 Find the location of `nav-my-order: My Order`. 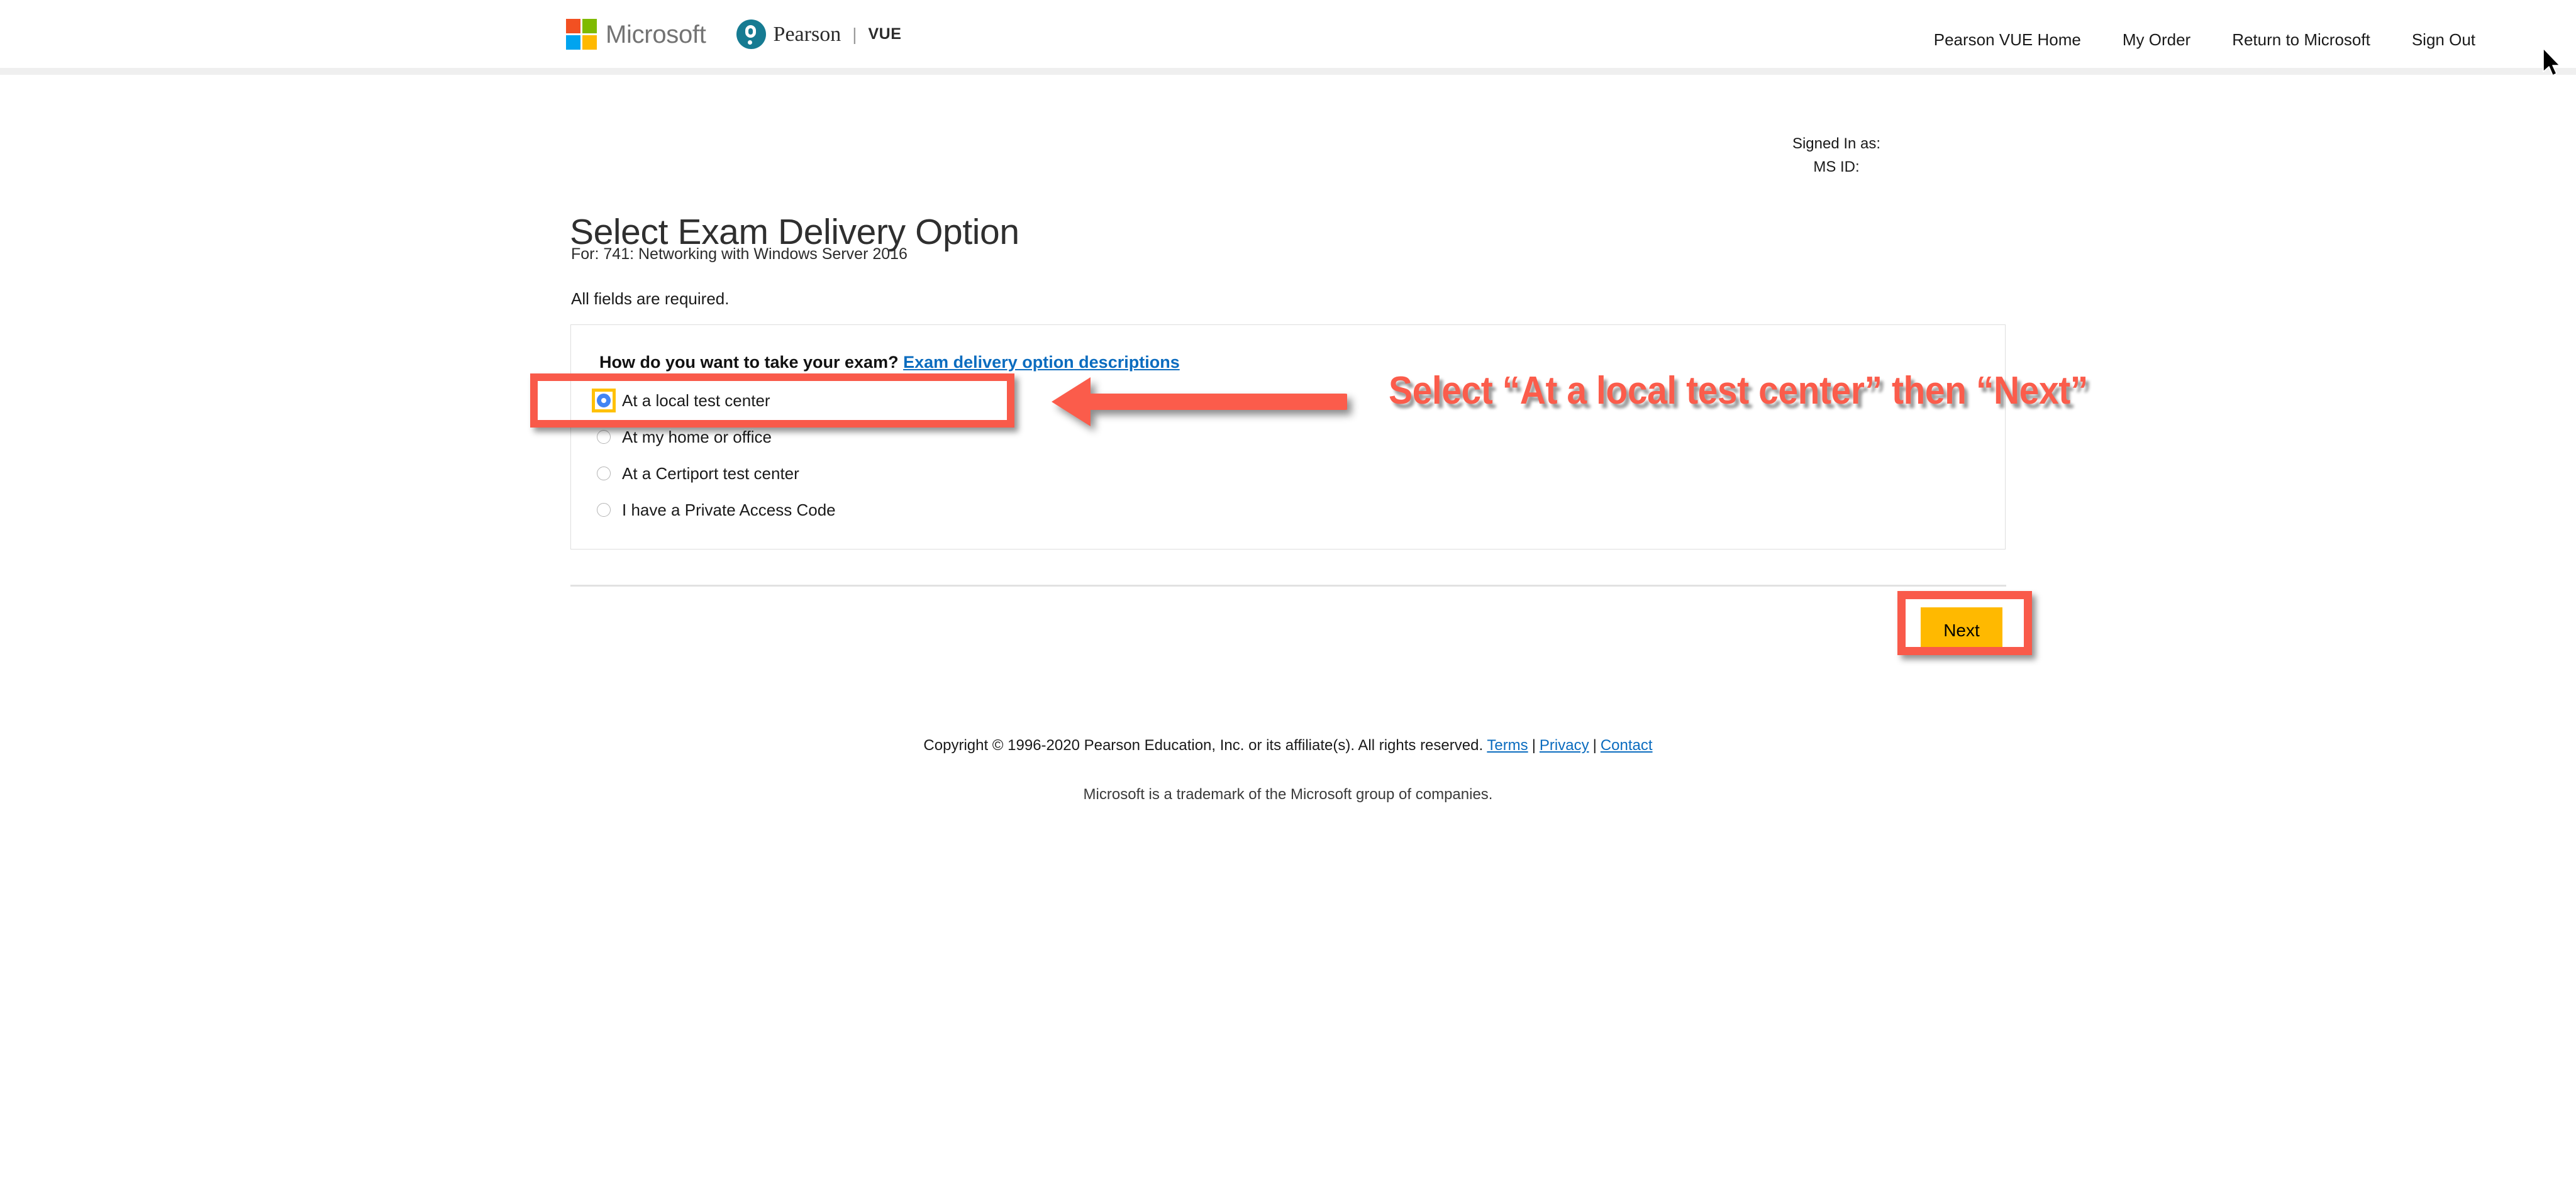

nav-my-order: My Order is located at coordinates (2156, 40).